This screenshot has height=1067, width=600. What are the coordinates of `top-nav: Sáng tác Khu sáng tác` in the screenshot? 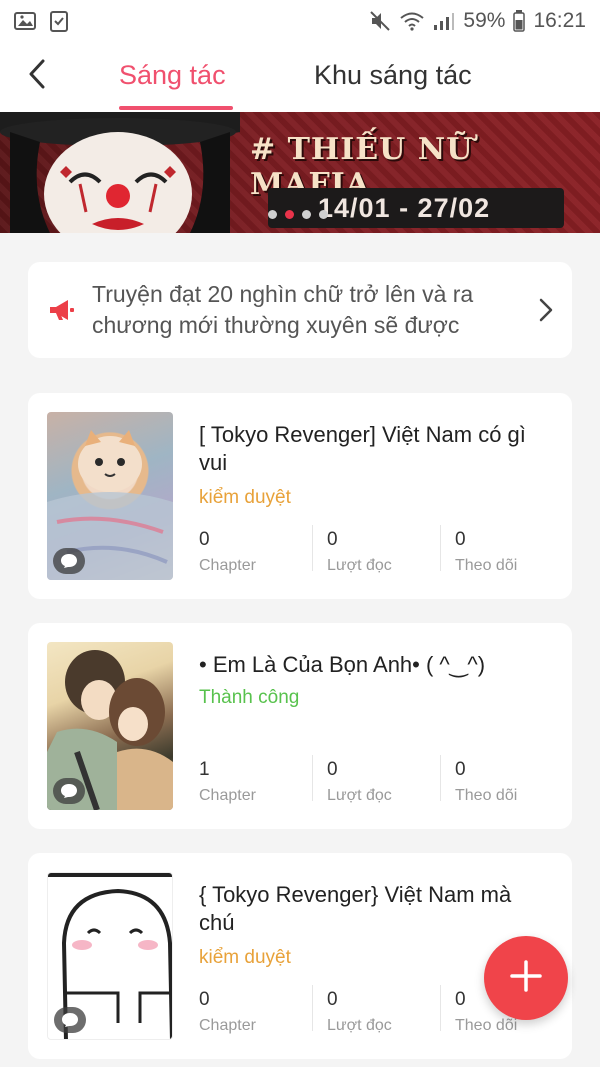 It's located at (300, 77).